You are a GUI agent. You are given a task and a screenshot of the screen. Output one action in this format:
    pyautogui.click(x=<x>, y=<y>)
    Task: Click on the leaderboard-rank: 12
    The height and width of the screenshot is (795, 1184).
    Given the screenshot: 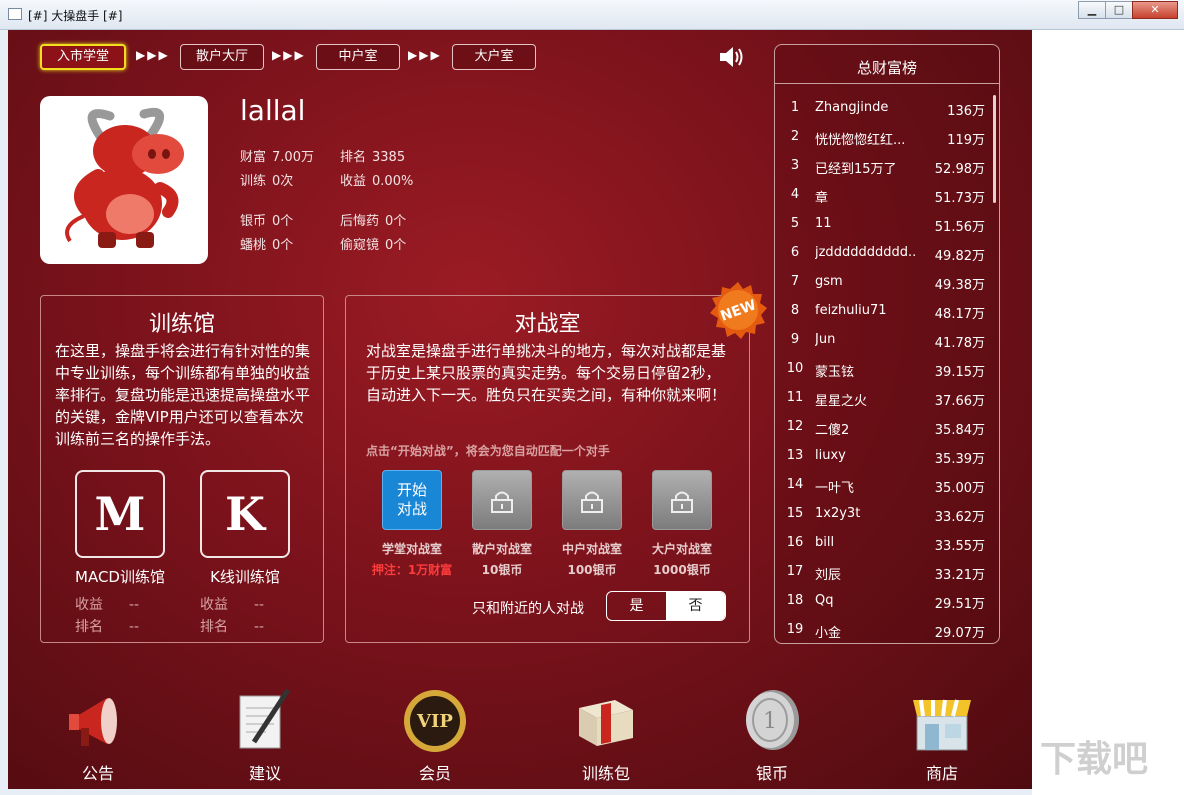 What is the action you would take?
    pyautogui.click(x=795, y=426)
    